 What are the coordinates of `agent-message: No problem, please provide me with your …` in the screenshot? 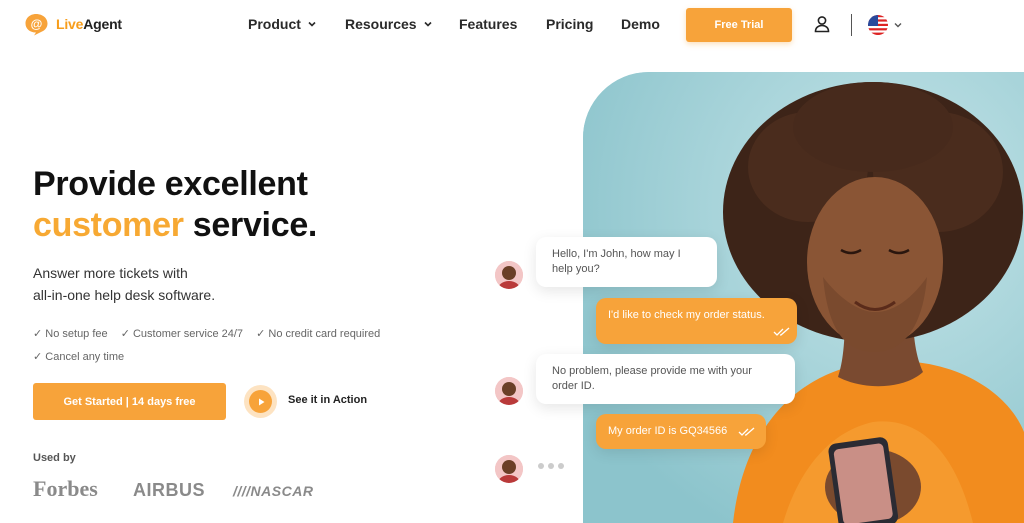 It's located at (665, 379).